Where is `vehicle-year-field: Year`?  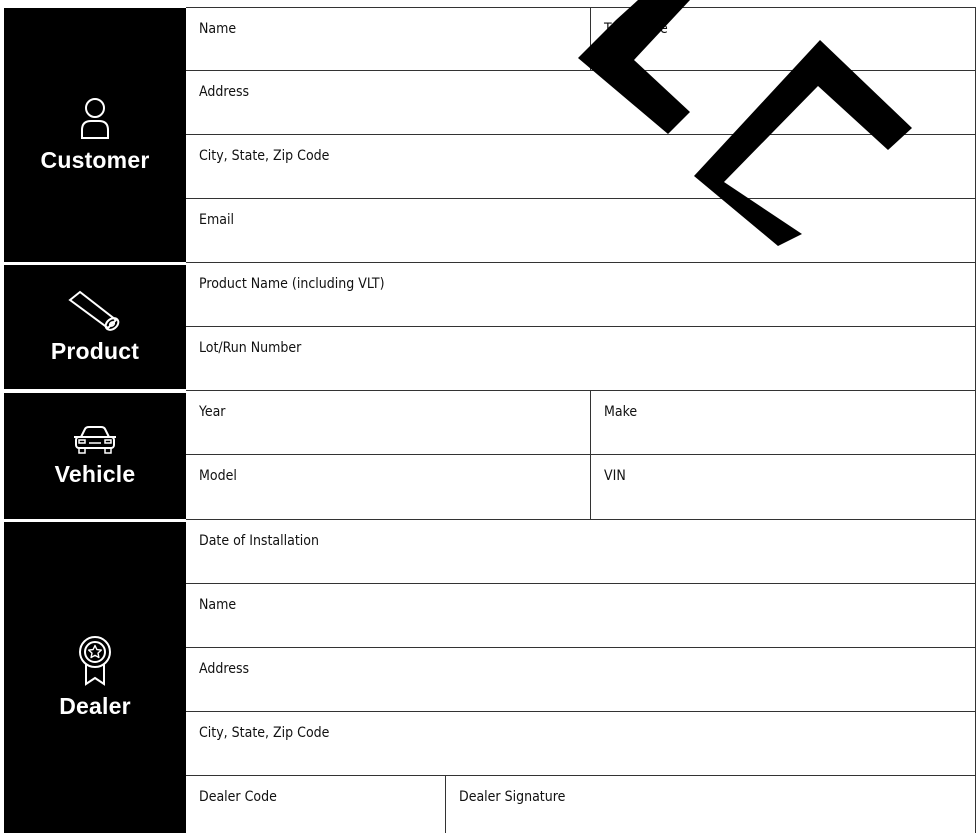 vehicle-year-field: Year is located at coordinates (388, 422).